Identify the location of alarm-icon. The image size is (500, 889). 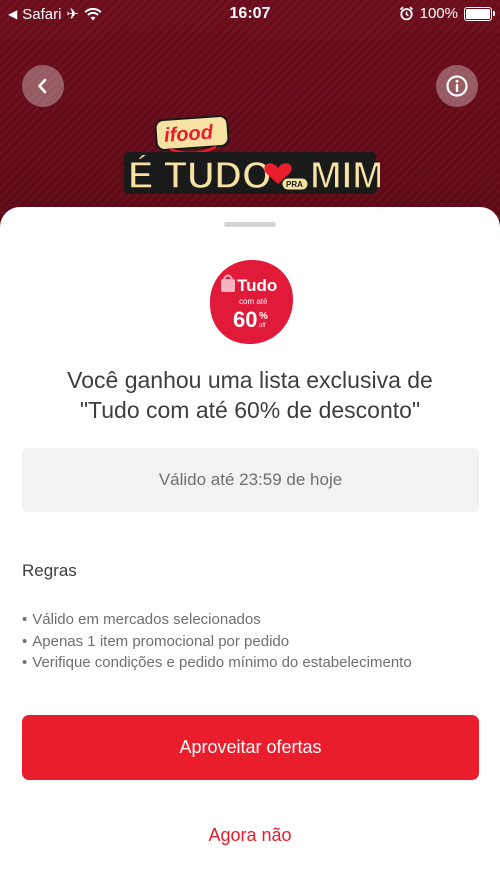
(406, 13).